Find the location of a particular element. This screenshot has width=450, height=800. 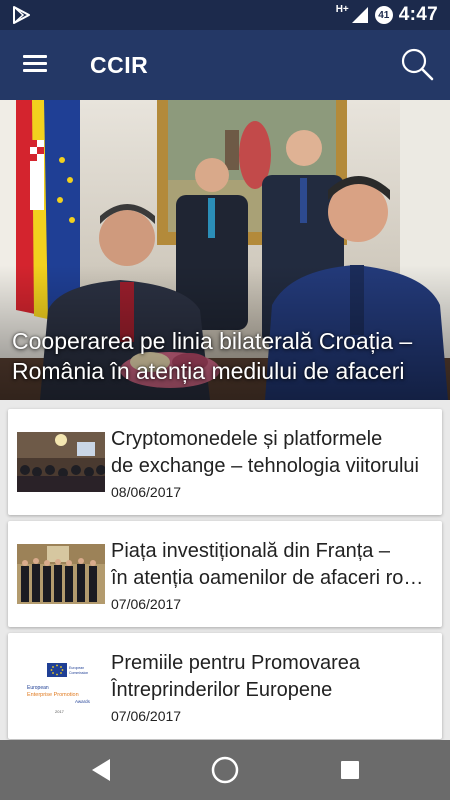

news-title-line: Piața investițională din Franța – is located at coordinates (251, 551).